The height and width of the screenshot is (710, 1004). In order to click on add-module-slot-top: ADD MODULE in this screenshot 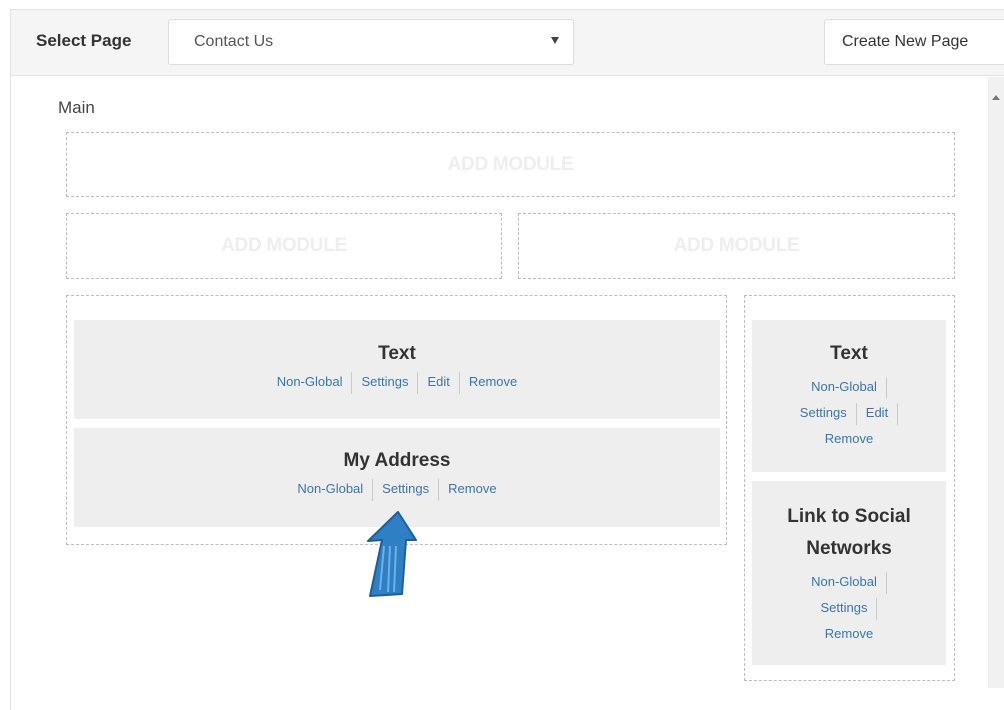, I will do `click(510, 164)`.